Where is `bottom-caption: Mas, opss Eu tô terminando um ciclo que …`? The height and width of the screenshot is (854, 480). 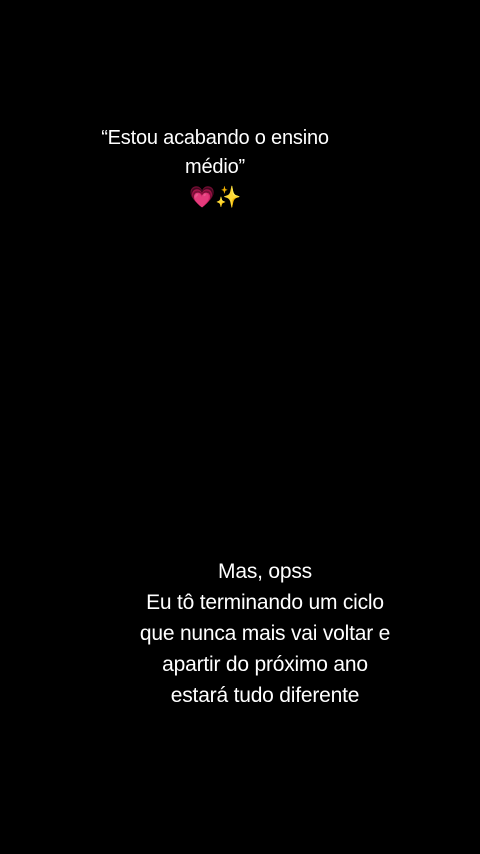 bottom-caption: Mas, opss Eu tô terminando um ciclo que … is located at coordinates (265, 633).